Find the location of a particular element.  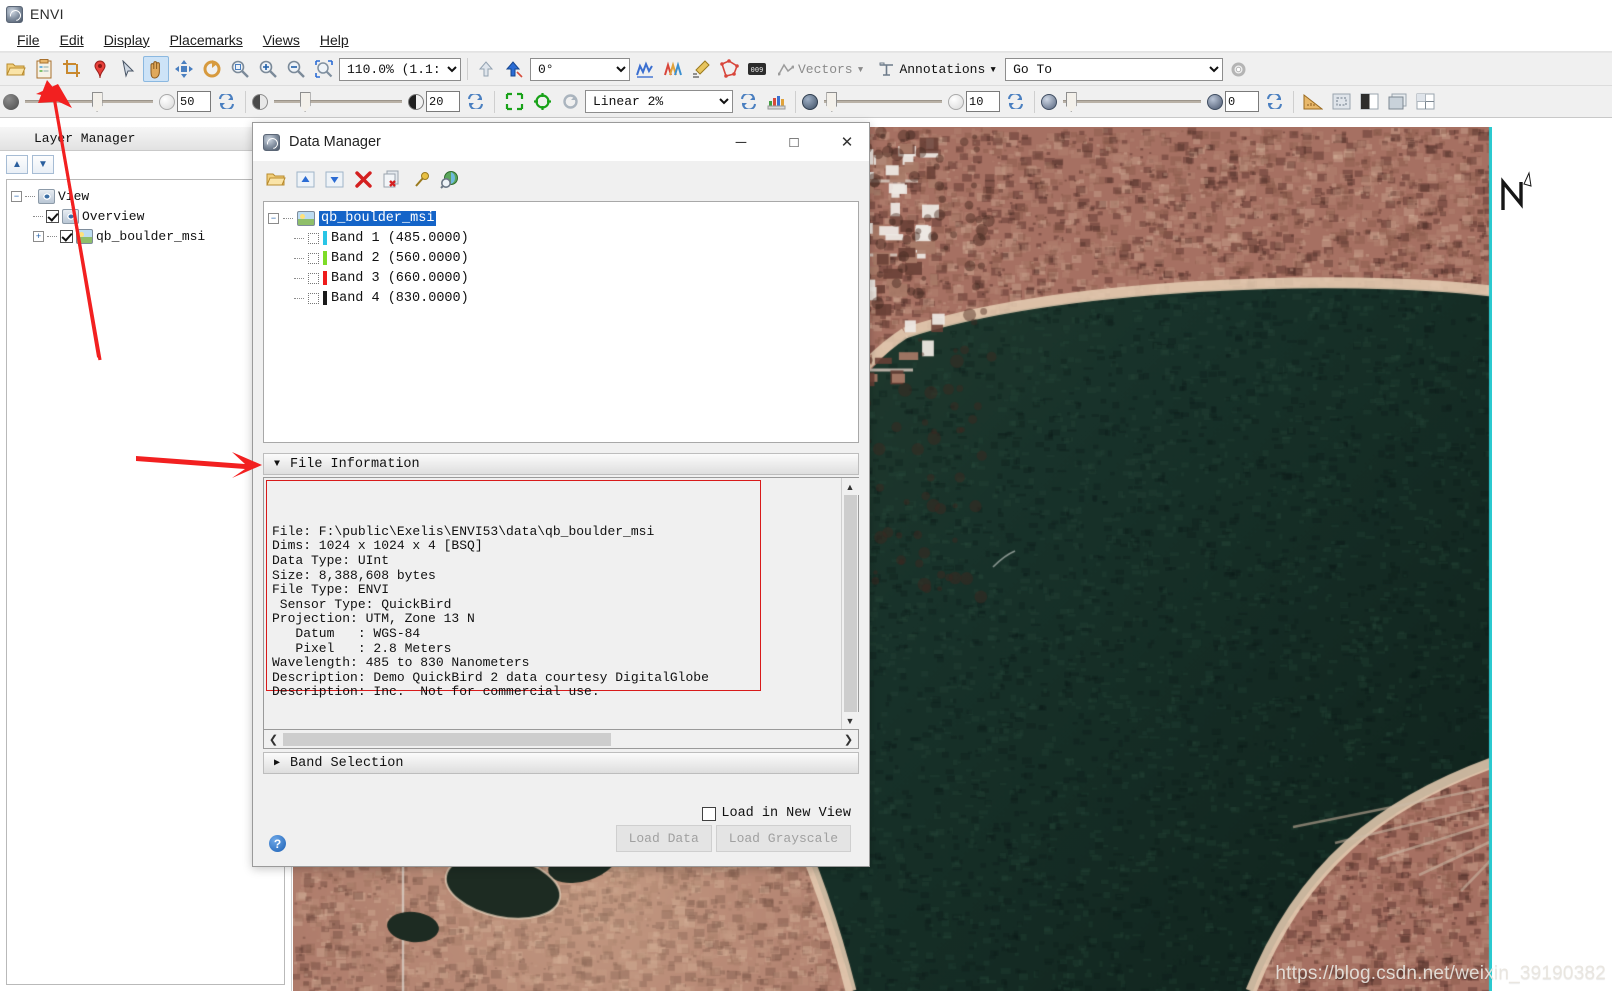

layer-tree: − View Overview + qb_boulder_msi is located at coordinates (145, 582).